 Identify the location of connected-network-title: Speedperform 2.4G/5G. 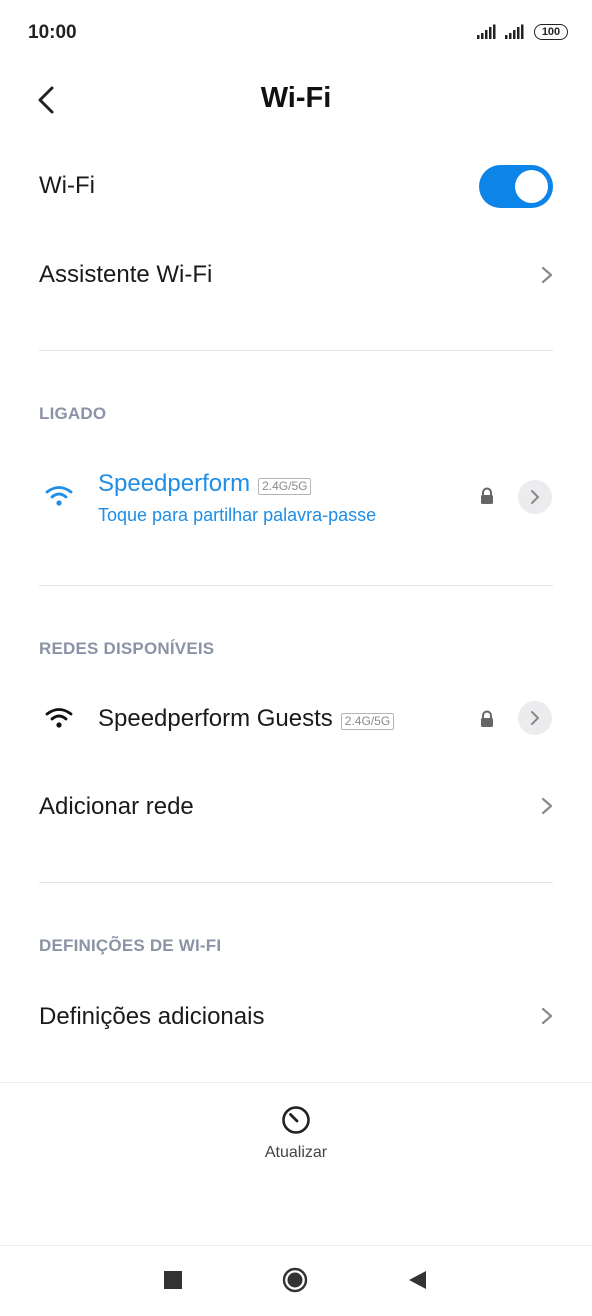
(205, 484).